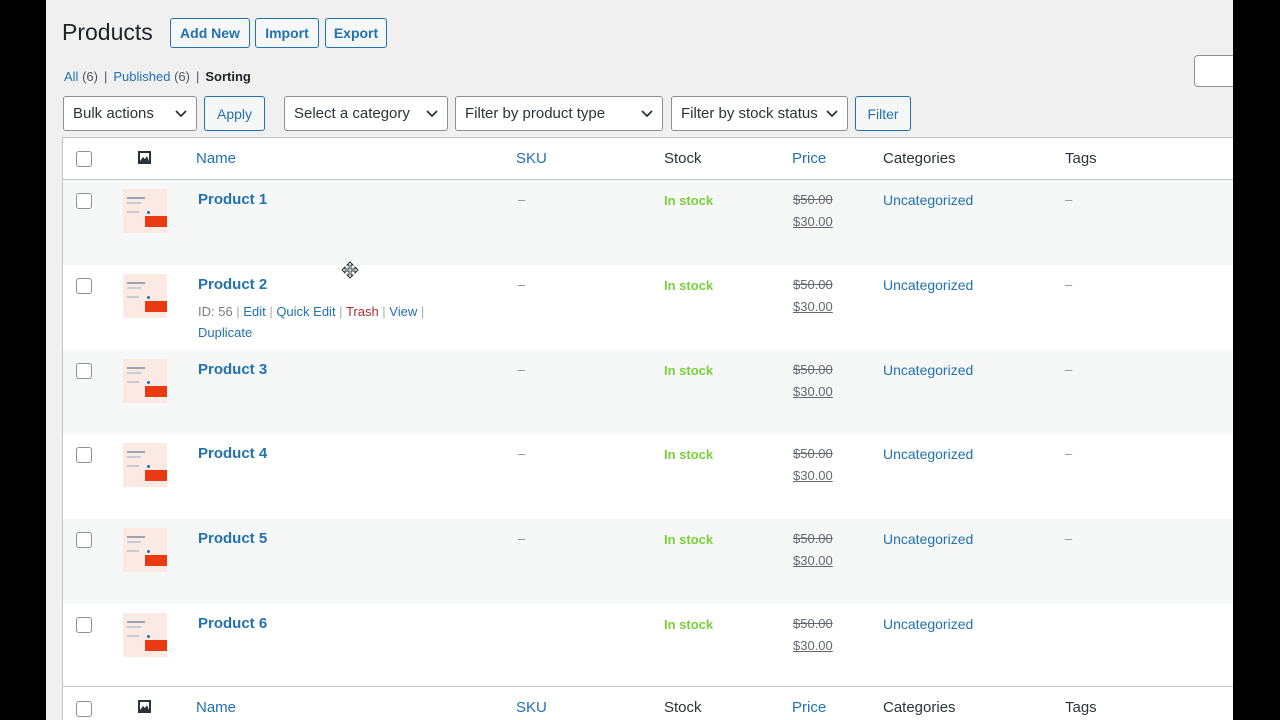 Image resolution: width=1280 pixels, height=720 pixels. What do you see at coordinates (254, 311) in the screenshot?
I see `edit-link: Edit` at bounding box center [254, 311].